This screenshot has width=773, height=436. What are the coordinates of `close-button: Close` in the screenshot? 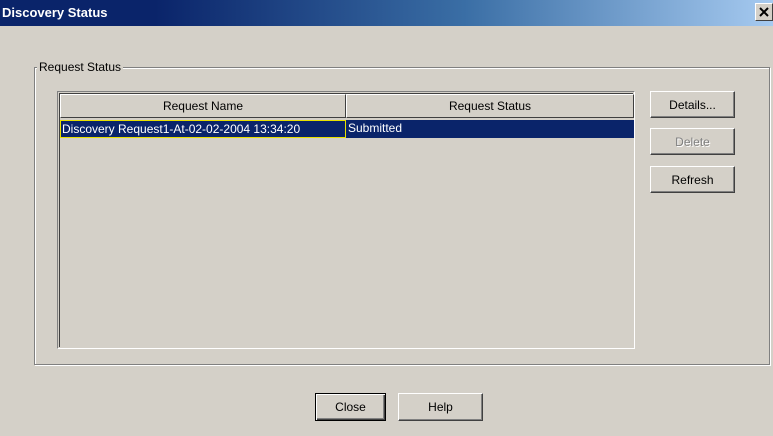 It's located at (350, 407).